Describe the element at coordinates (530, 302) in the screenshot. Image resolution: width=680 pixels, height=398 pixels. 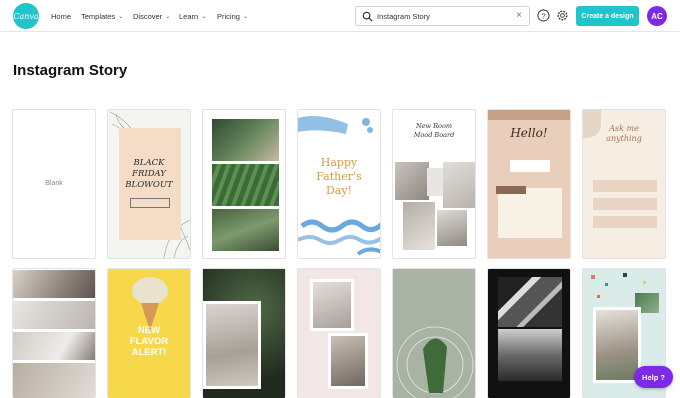
I see `building-photo` at that location.